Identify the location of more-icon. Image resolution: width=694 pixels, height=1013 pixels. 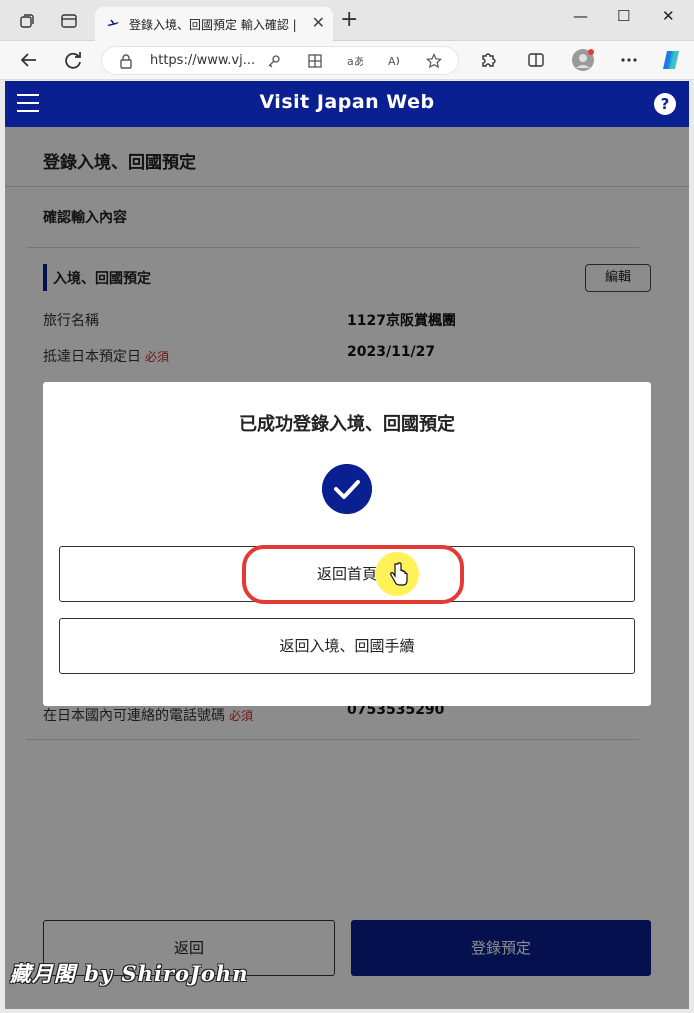
(629, 60).